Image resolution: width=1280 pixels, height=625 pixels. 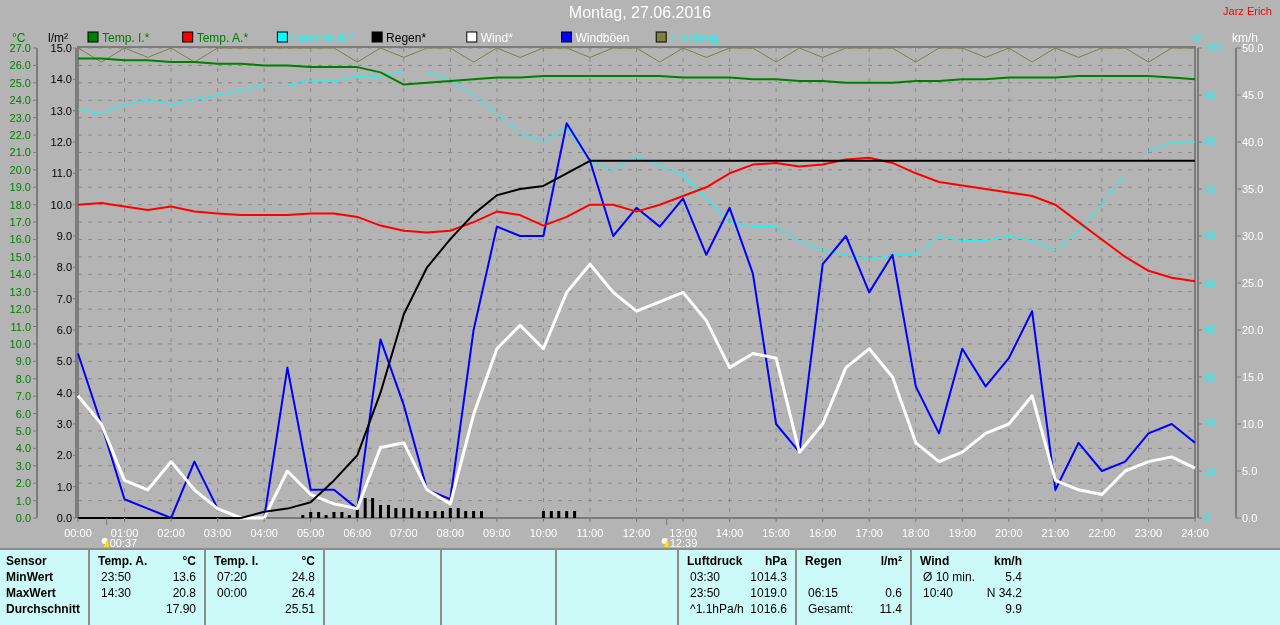 I want to click on value-text: 26.4, so click(x=303, y=593).